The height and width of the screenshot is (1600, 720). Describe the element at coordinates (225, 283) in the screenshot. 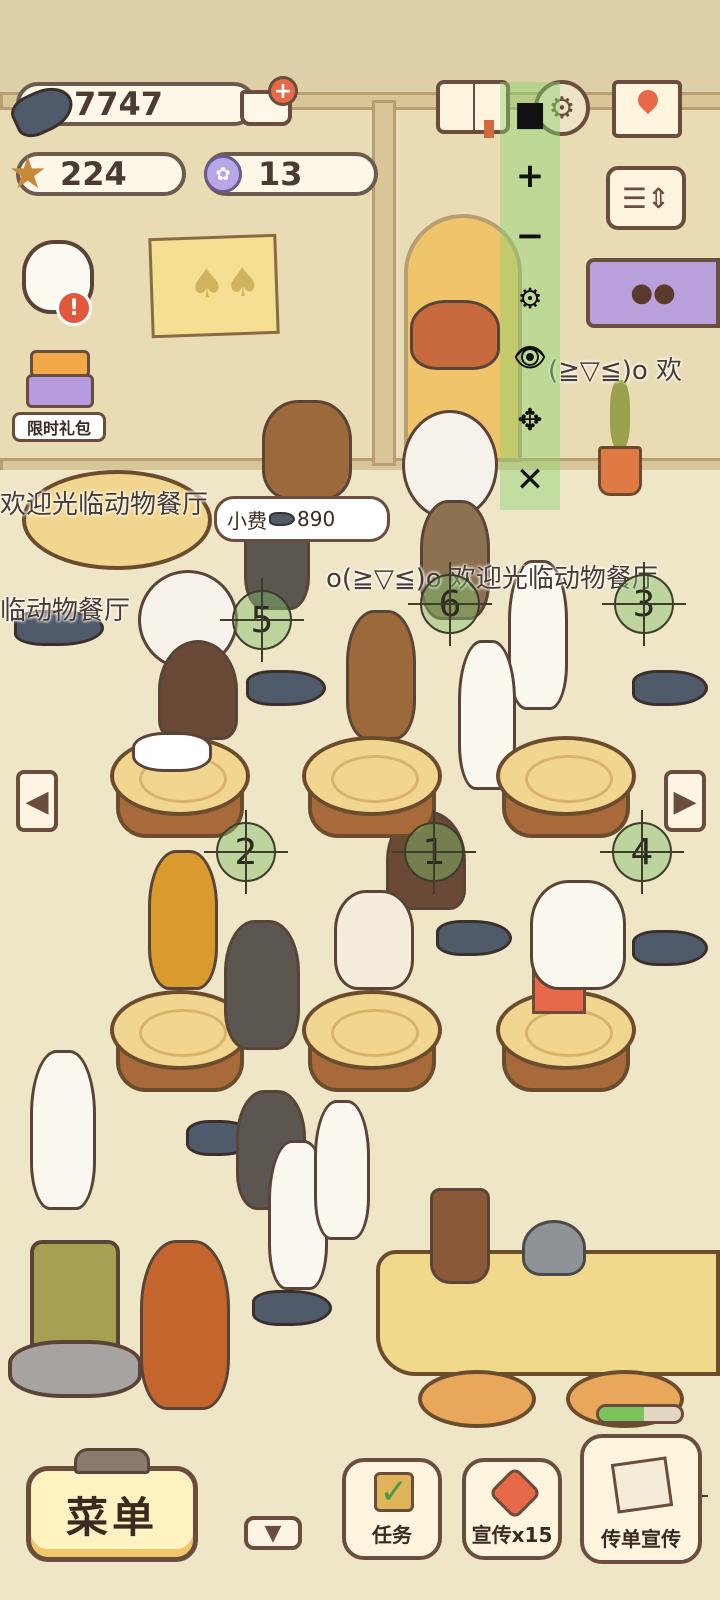

I see `tree-icon: ♠♠` at that location.